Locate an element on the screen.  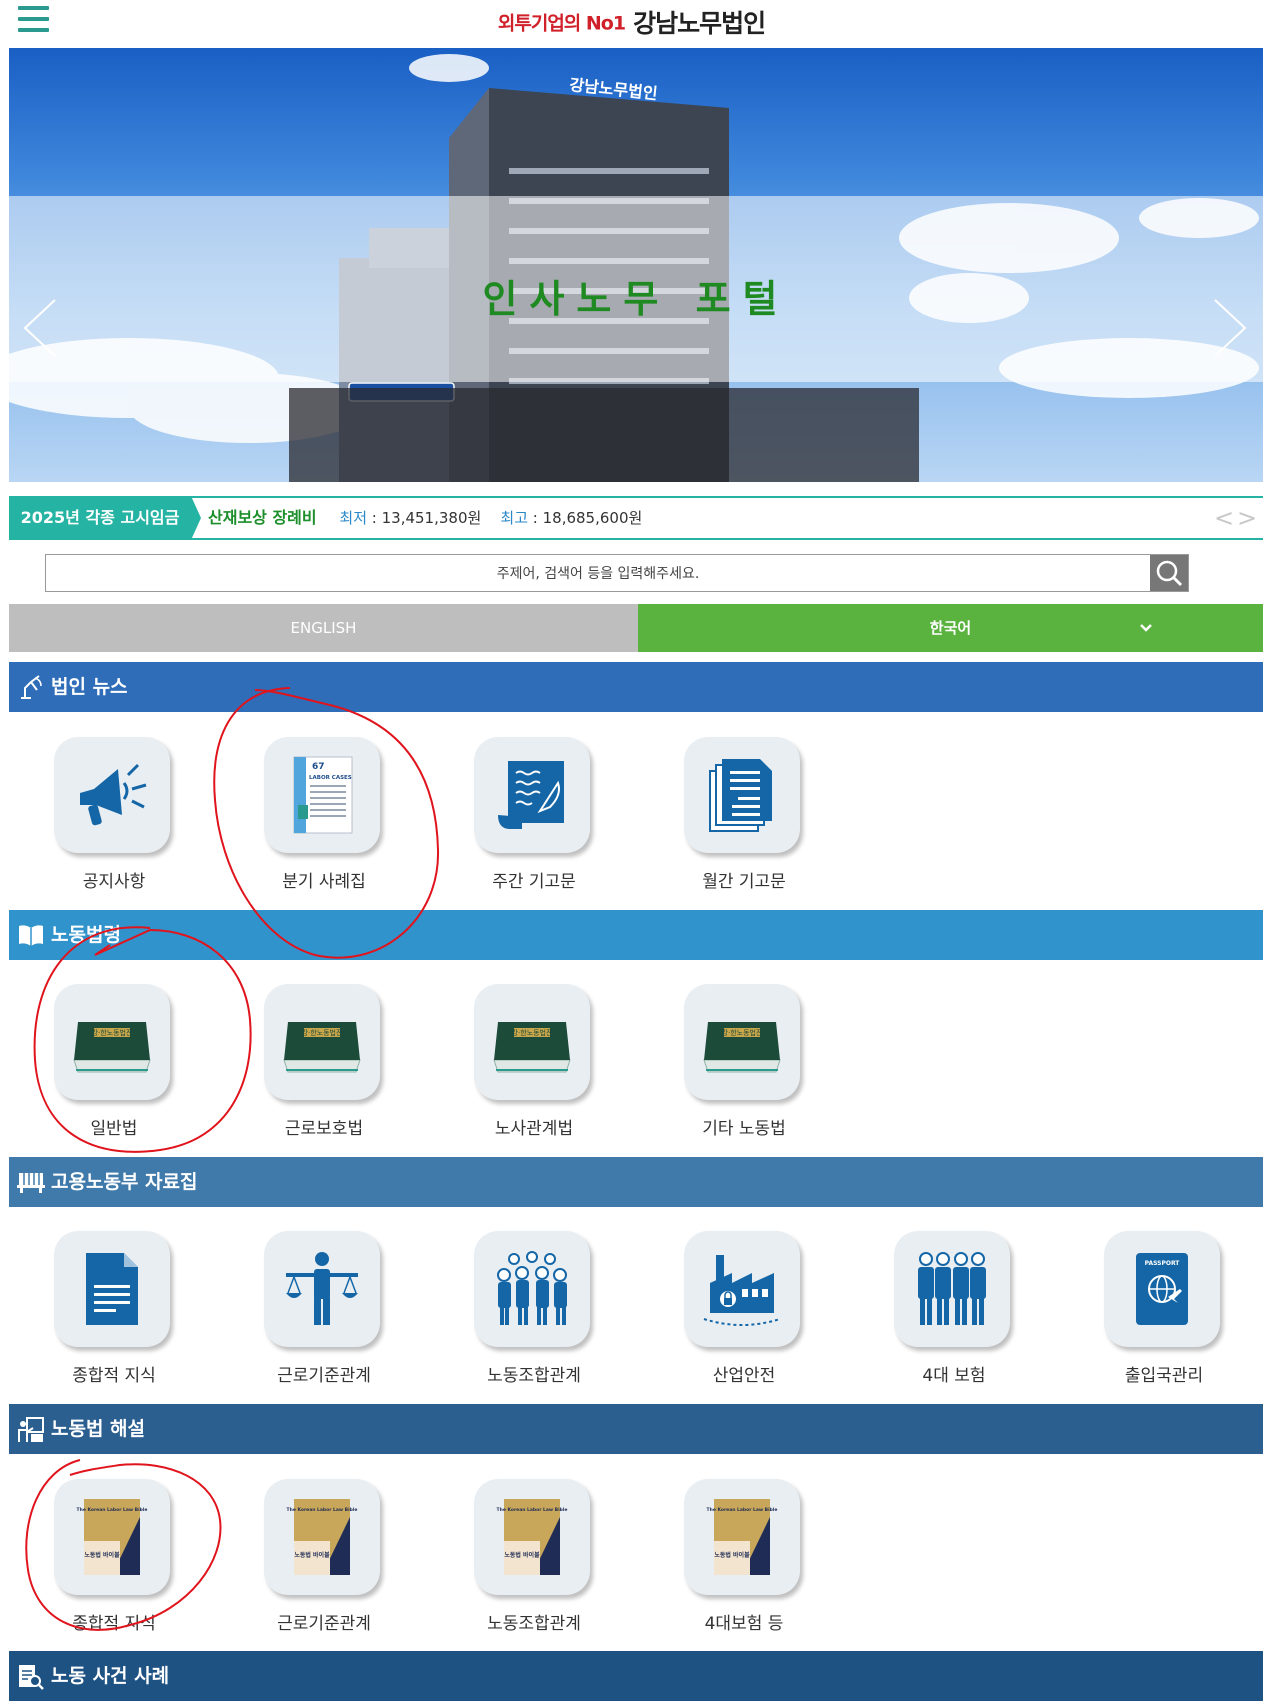
document-search-icon is located at coordinates (31, 1677).